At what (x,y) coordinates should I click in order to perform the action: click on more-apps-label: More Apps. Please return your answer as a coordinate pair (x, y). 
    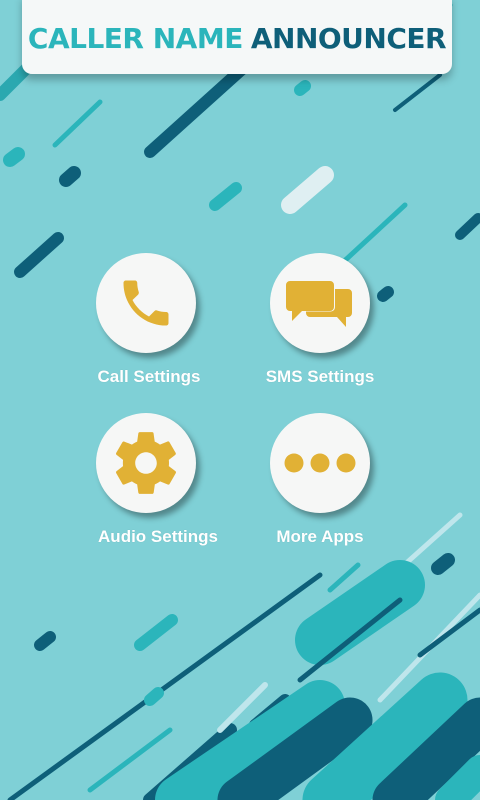
    Looking at the image, I should click on (320, 536).